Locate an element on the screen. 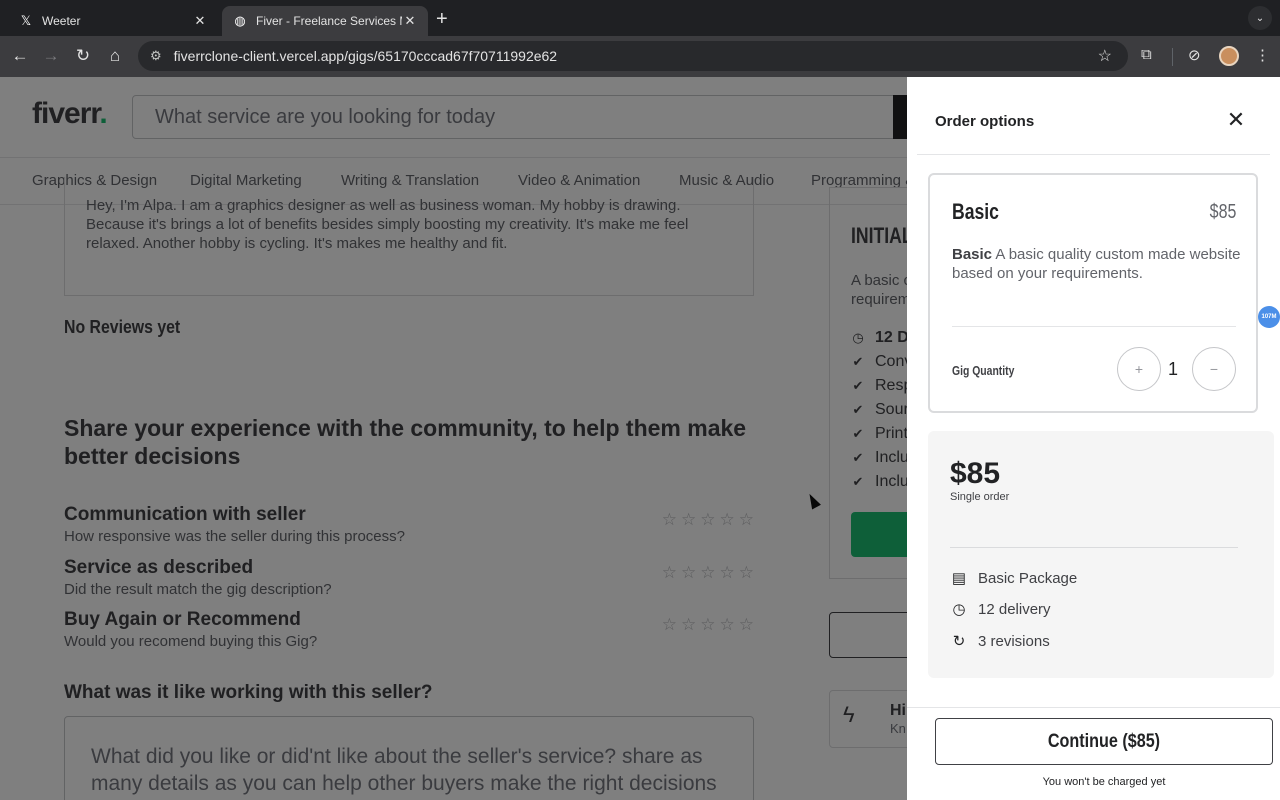 Image resolution: width=1280 pixels, height=800 pixels. browser-menu-icon: ⋮ is located at coordinates (1262, 55).